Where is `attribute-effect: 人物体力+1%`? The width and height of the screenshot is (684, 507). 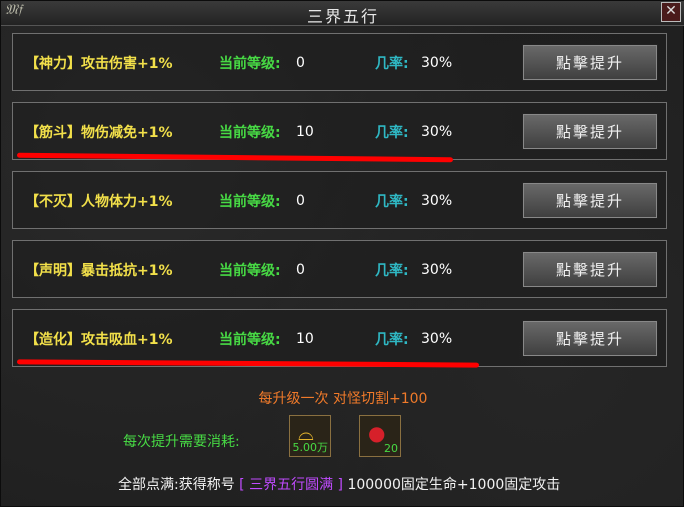
attribute-effect: 人物体力+1% is located at coordinates (127, 202).